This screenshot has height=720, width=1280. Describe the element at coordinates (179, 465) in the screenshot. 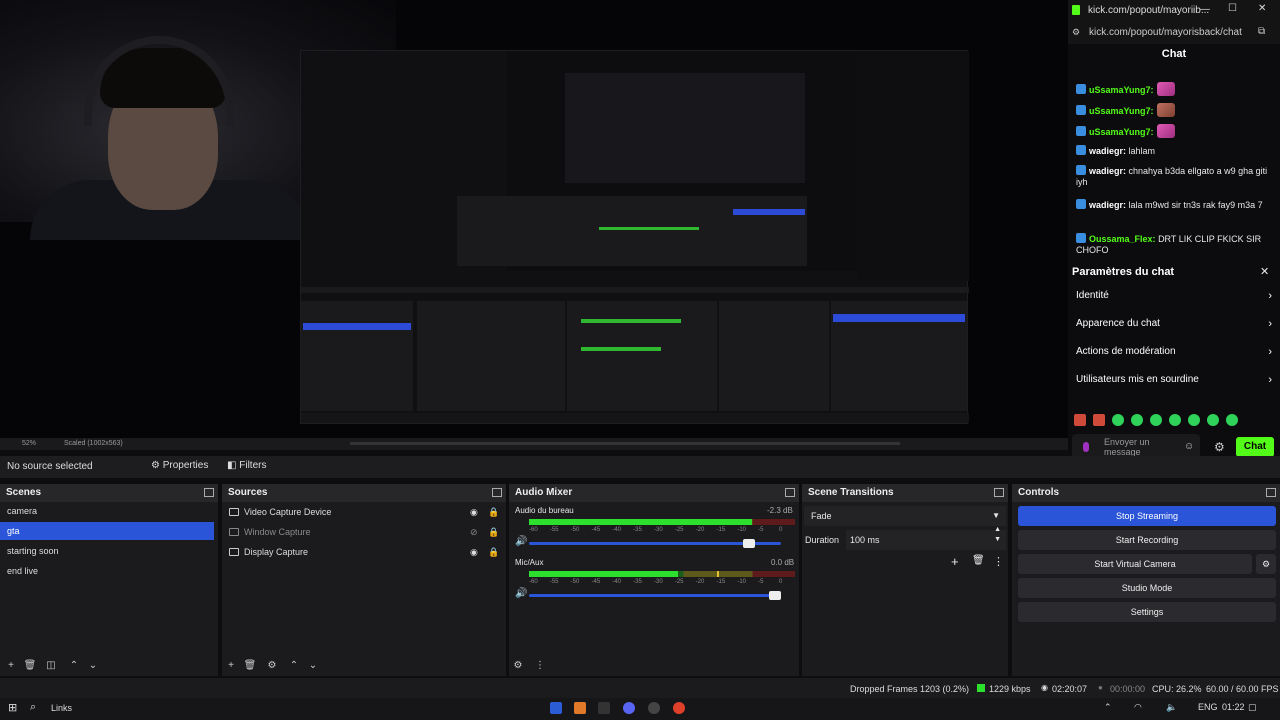

I see `properties-button: ⚙ Properties` at that location.